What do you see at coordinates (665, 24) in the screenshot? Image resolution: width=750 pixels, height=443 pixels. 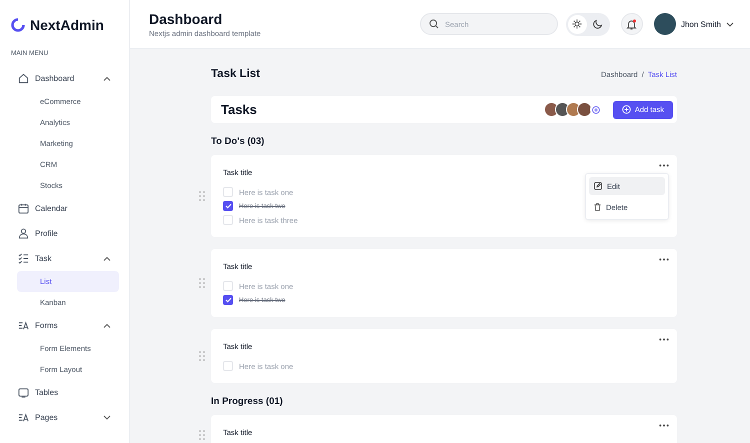 I see `user-avatar` at bounding box center [665, 24].